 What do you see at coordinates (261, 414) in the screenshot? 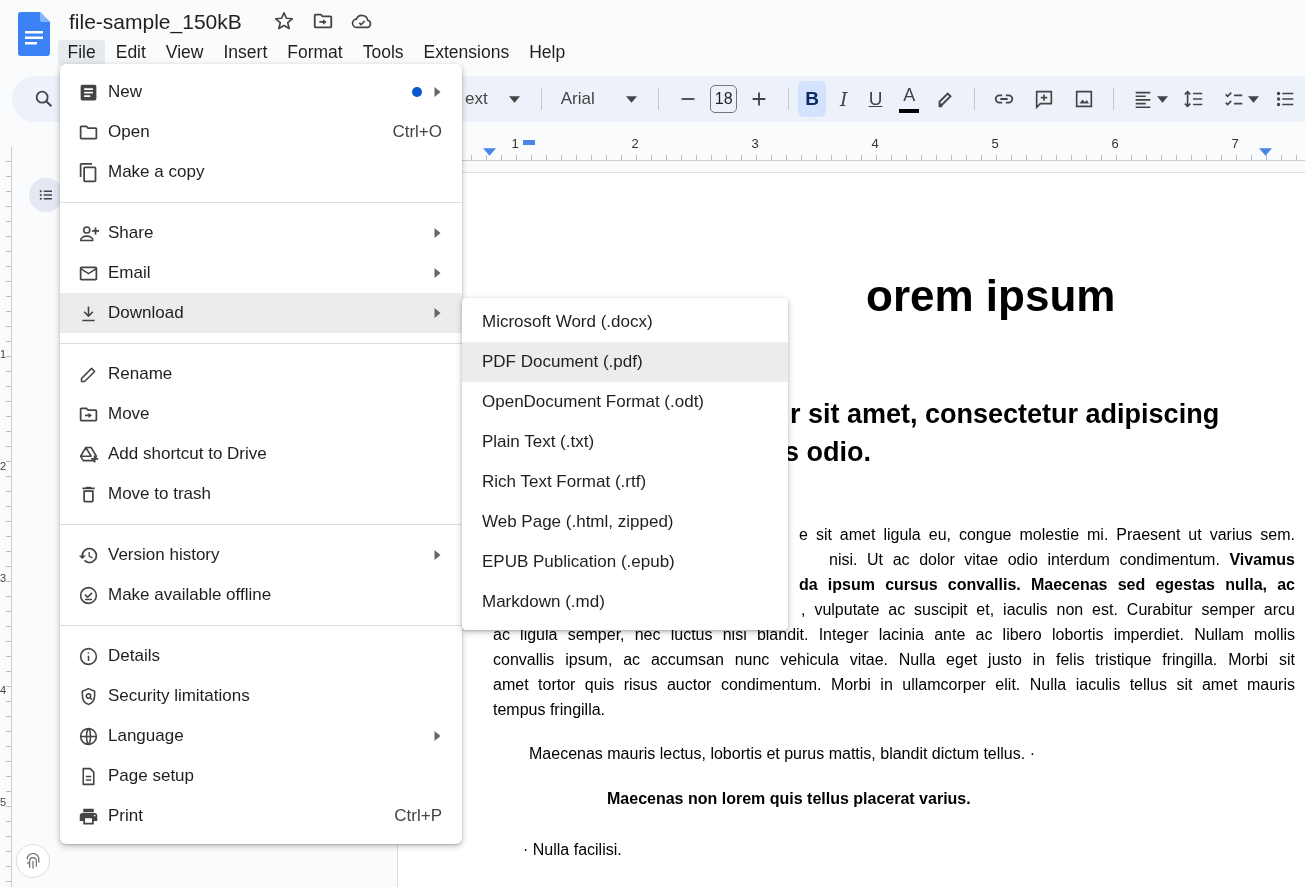
I see `menu-item: Move` at bounding box center [261, 414].